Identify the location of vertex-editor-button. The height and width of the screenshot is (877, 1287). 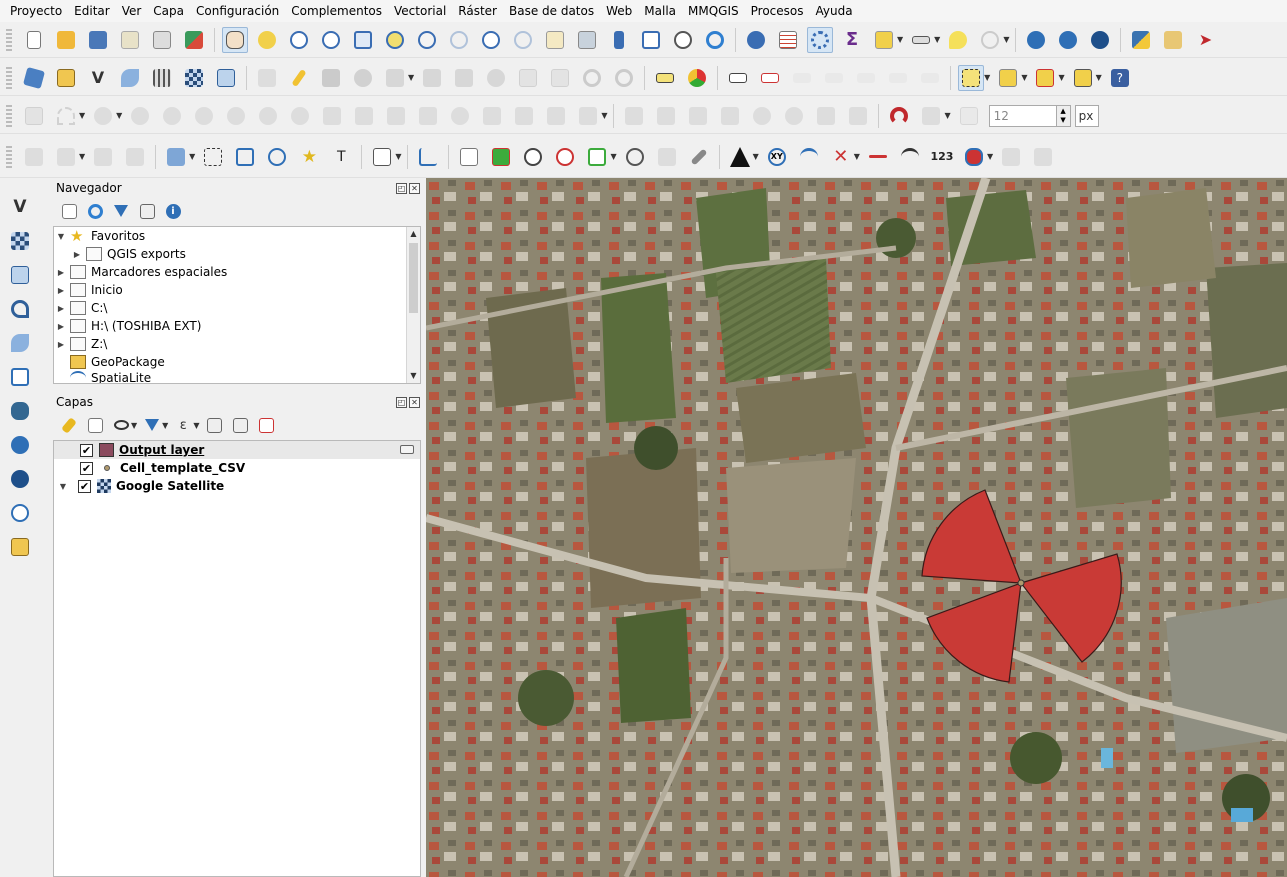
(524, 116).